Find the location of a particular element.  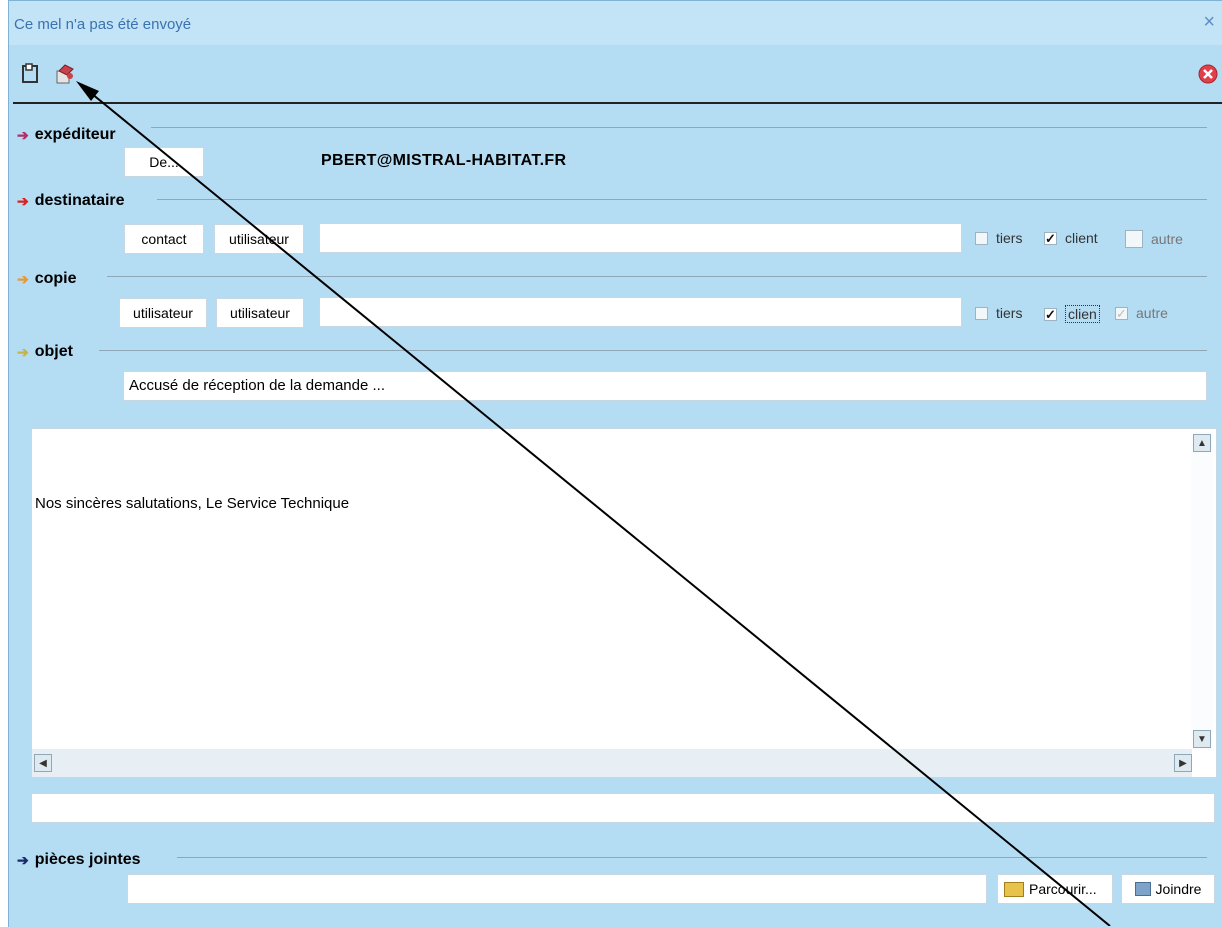

recipient-label: destinataire is located at coordinates (79, 200).